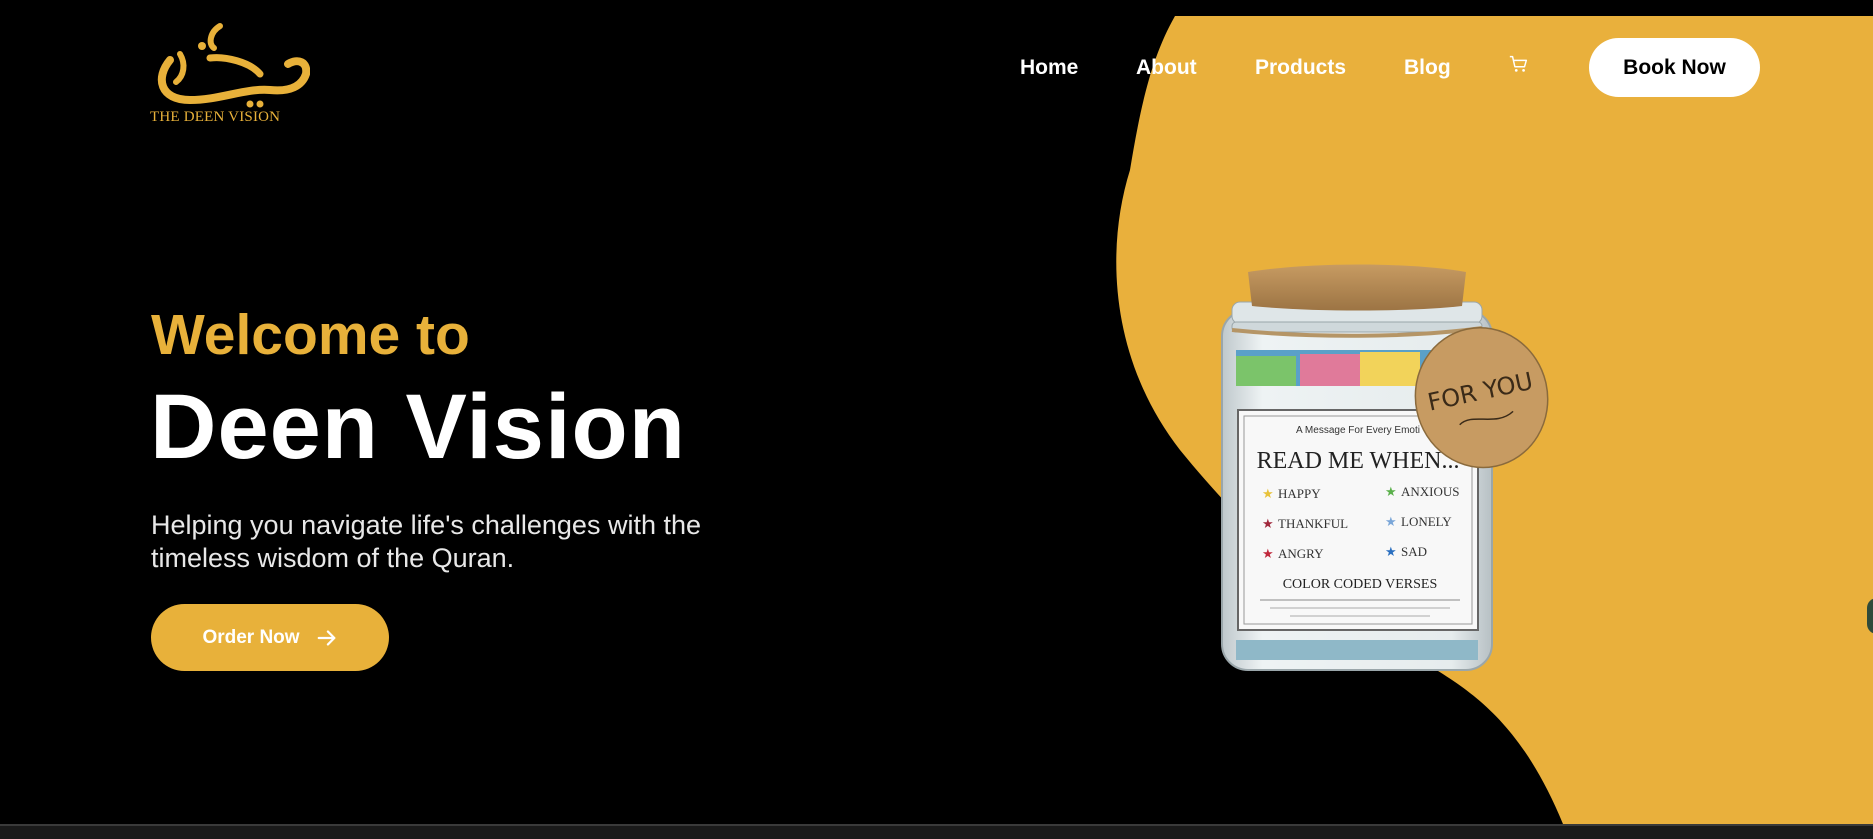  I want to click on nav-blog: Blog, so click(1427, 68).